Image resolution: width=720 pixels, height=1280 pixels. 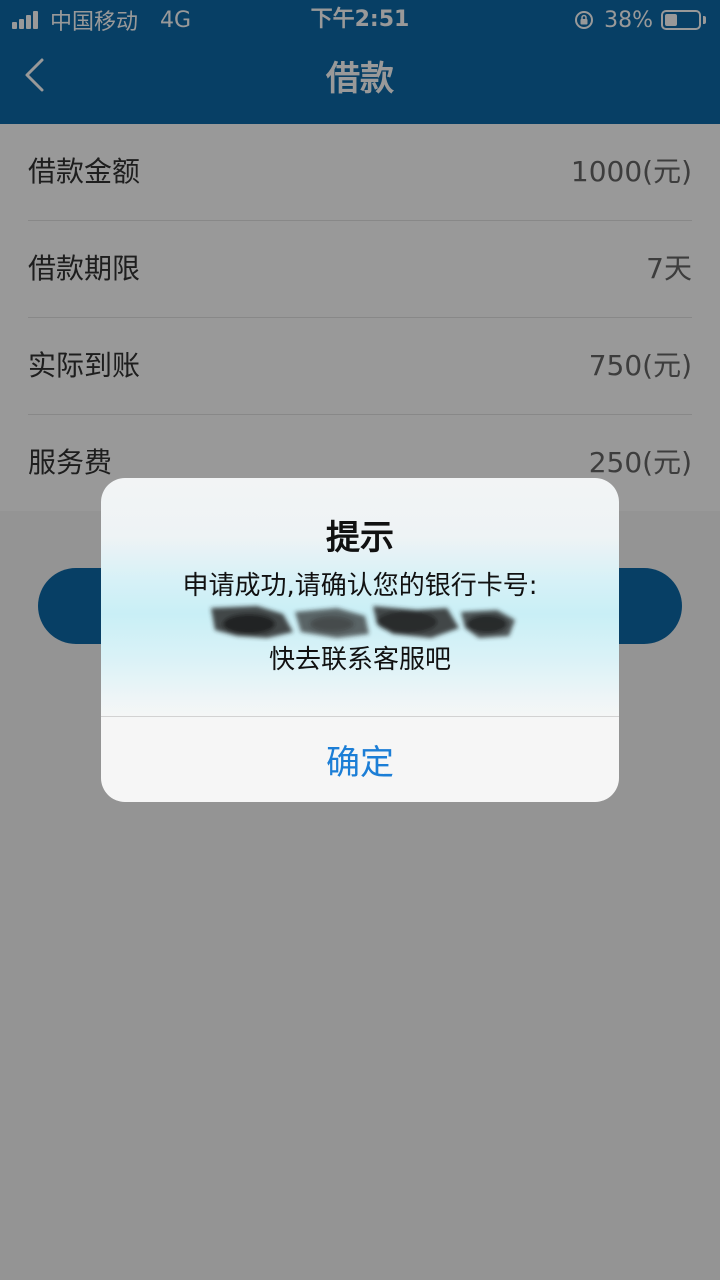 I want to click on dialog-title: 提示, so click(x=360, y=538).